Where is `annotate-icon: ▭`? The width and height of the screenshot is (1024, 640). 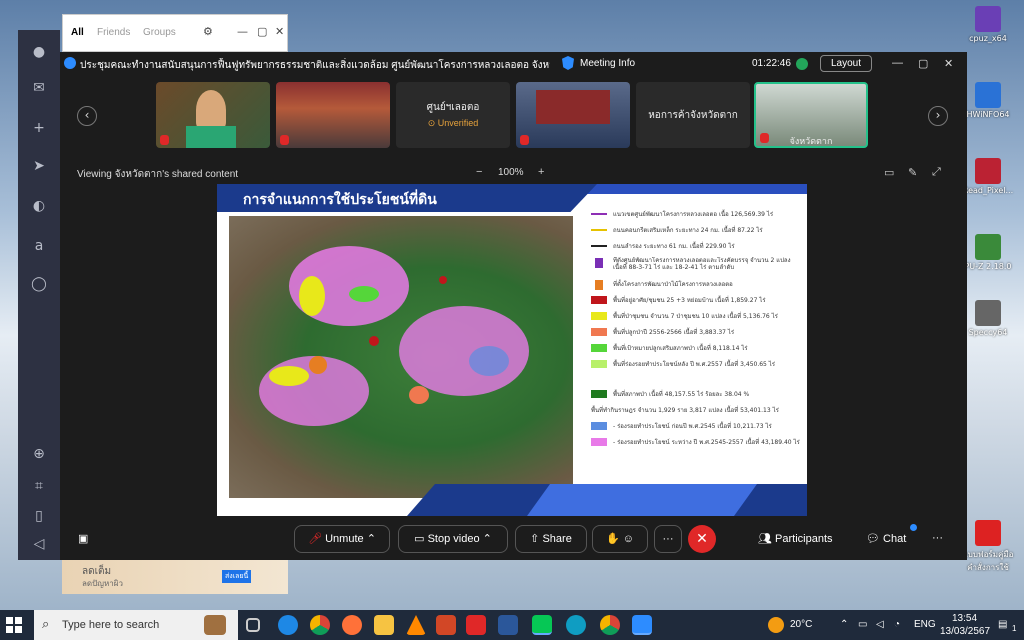
annotate-icon: ▭ is located at coordinates (889, 172).